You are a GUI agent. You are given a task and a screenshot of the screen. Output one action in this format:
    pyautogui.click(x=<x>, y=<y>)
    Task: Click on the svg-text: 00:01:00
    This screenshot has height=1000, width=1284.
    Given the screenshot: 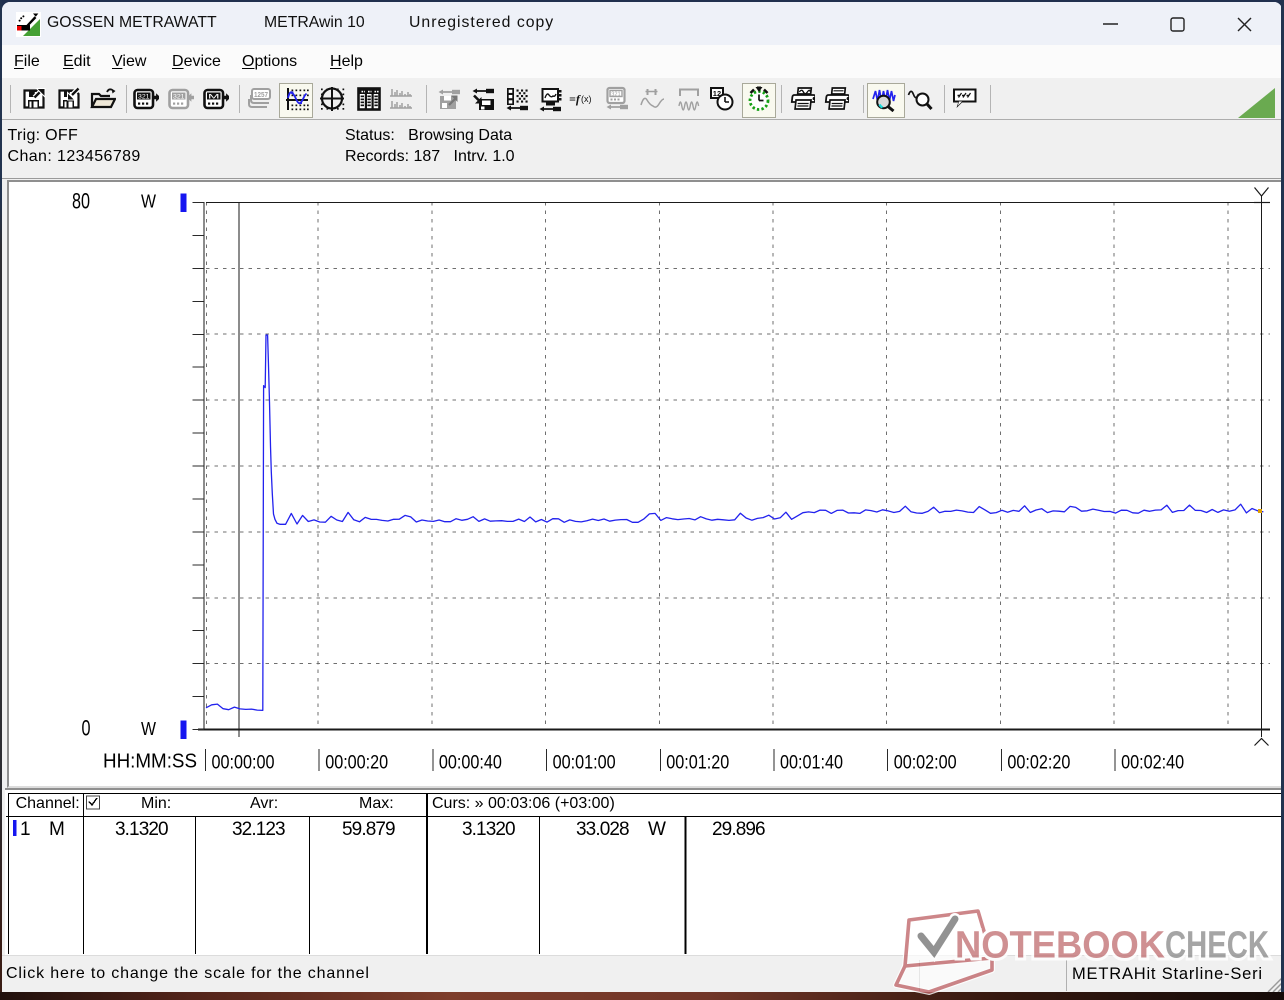 What is the action you would take?
    pyautogui.click(x=584, y=763)
    